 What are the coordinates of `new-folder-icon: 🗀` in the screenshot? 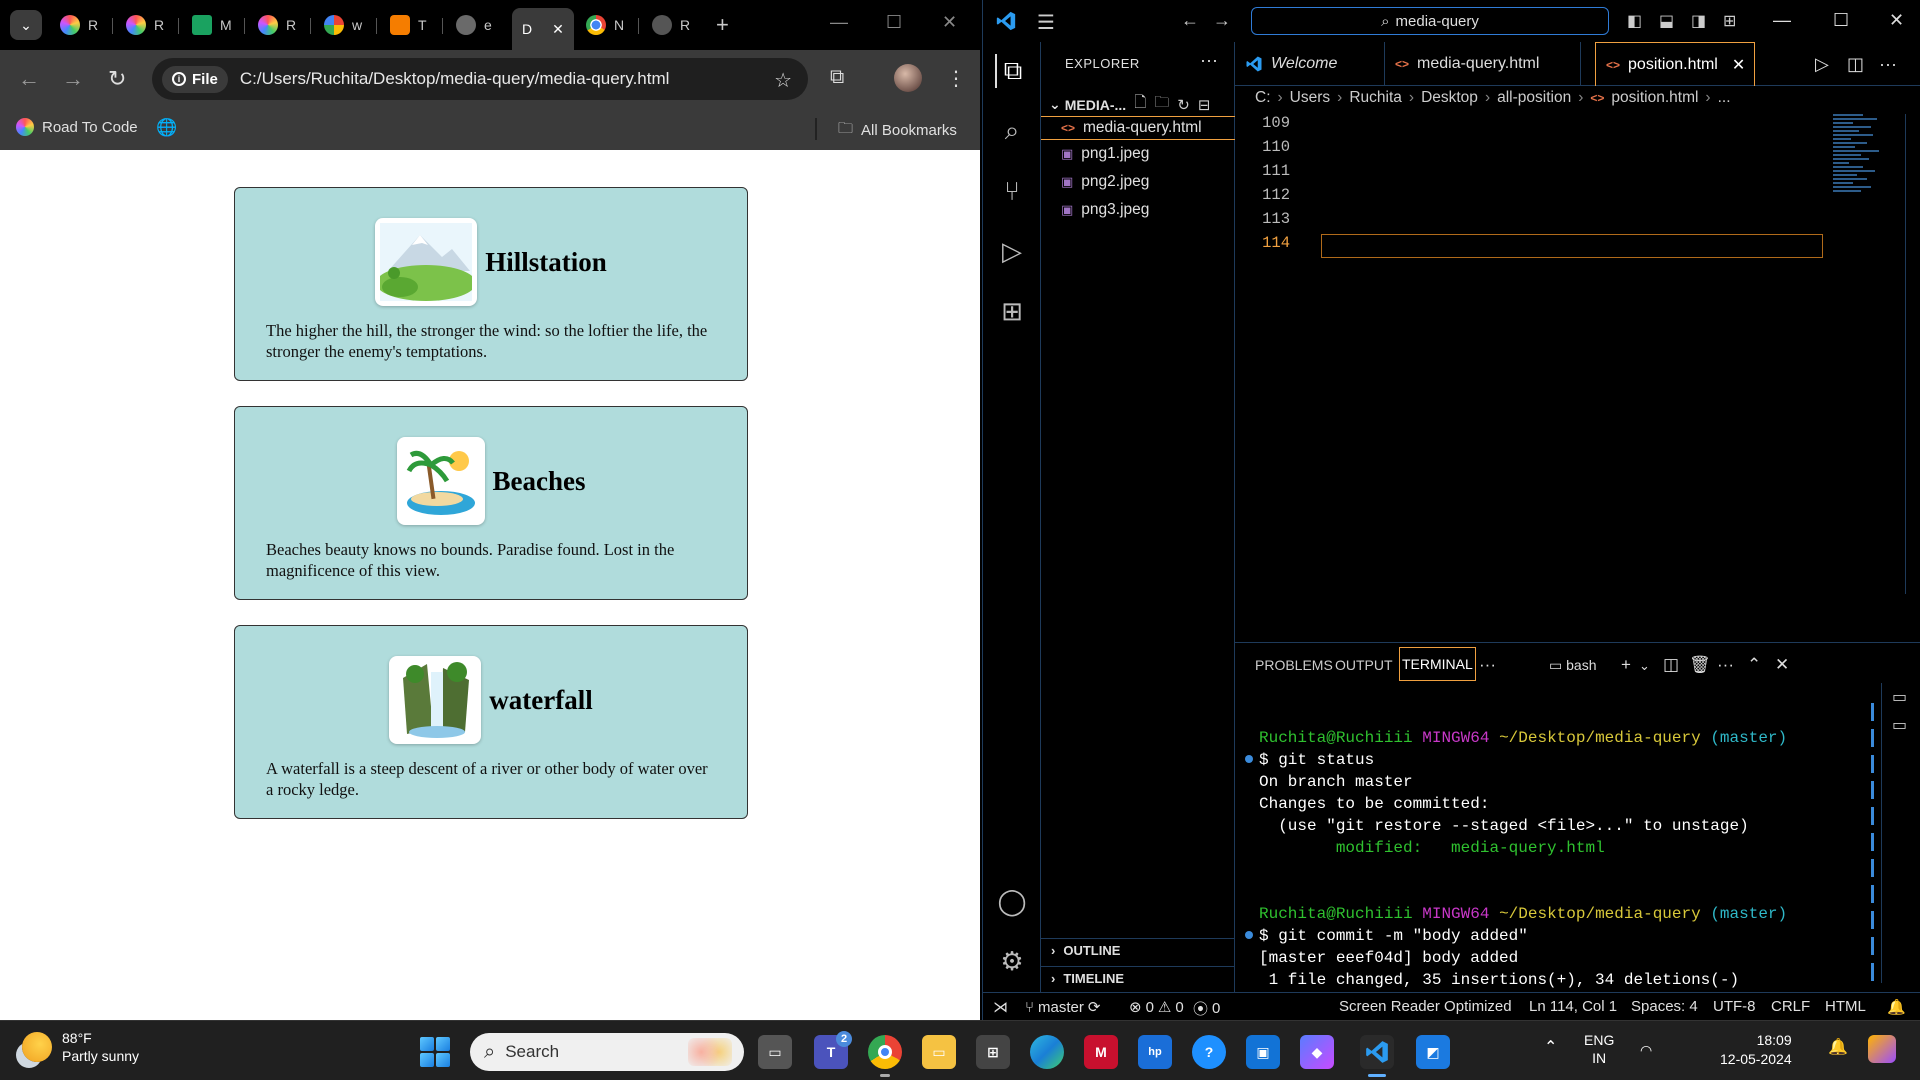 It's located at (1161, 104).